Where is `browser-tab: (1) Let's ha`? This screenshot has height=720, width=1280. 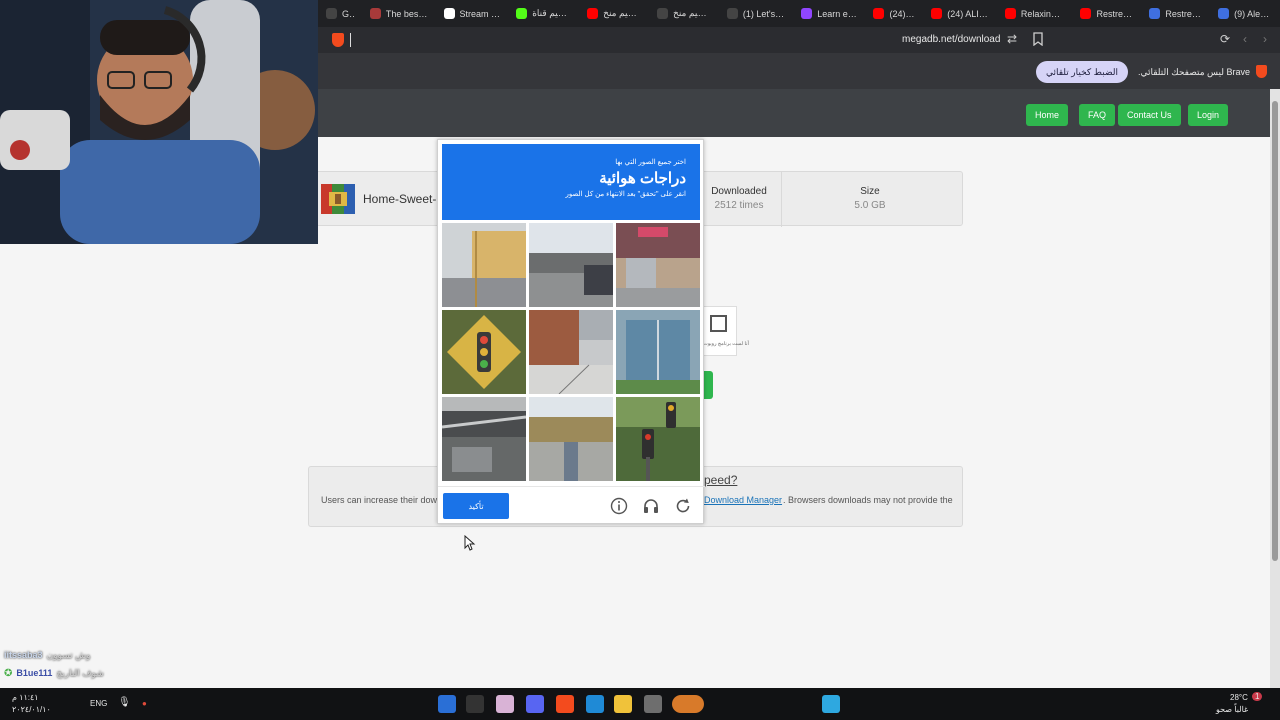
browser-tab: (1) Let's ha is located at coordinates (756, 13).